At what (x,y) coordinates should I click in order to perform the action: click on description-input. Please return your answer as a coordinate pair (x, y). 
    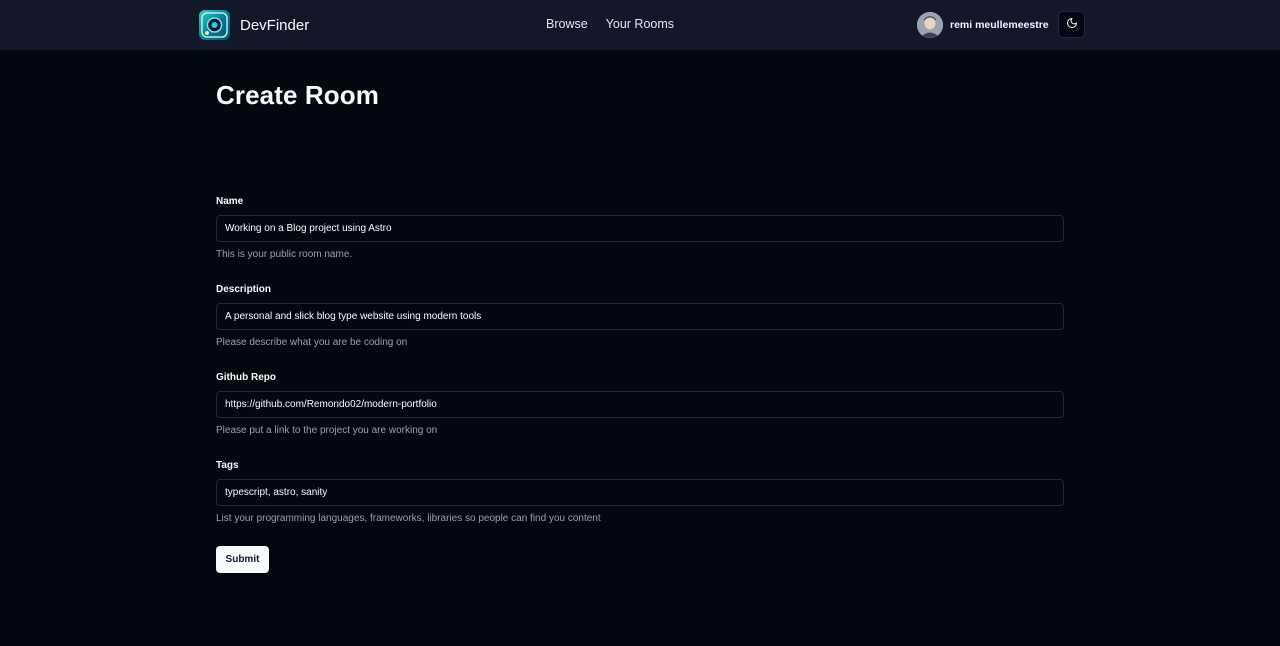
    Looking at the image, I should click on (640, 316).